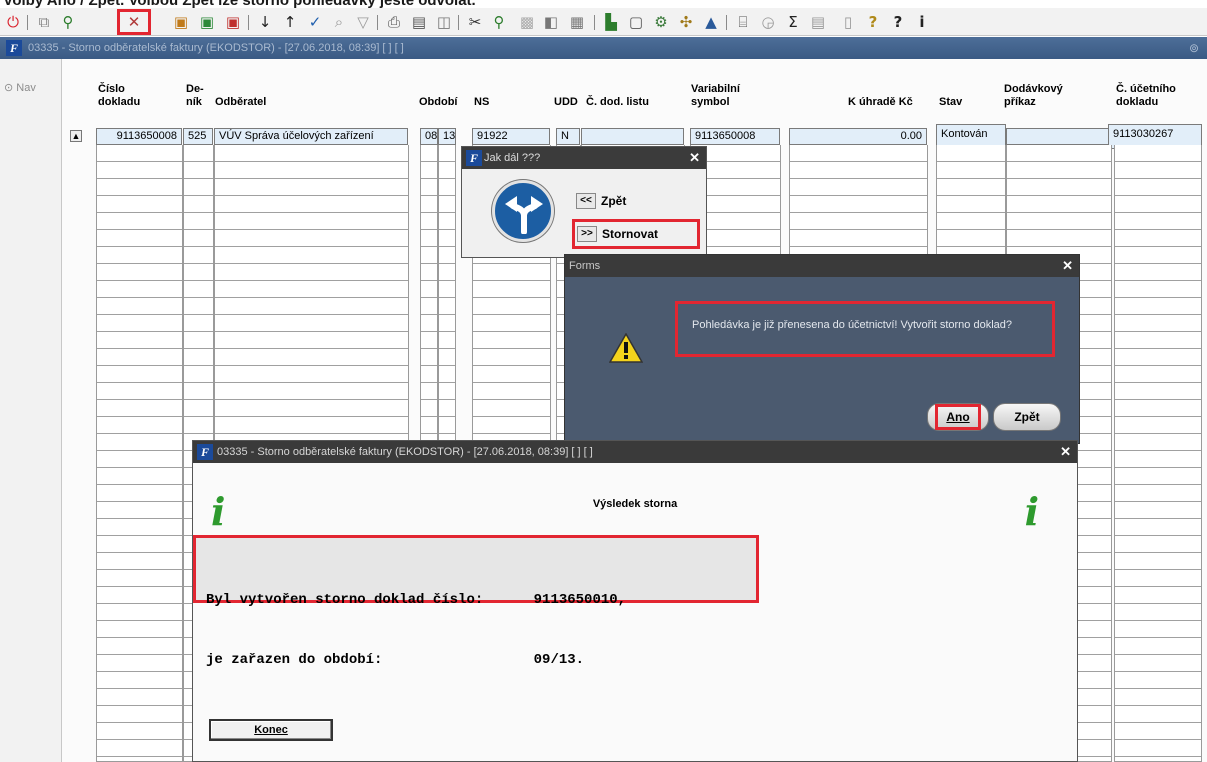 The height and width of the screenshot is (762, 1207). Describe the element at coordinates (1059, 136) in the screenshot. I see `cell-dodavkovy-prikaz` at that location.